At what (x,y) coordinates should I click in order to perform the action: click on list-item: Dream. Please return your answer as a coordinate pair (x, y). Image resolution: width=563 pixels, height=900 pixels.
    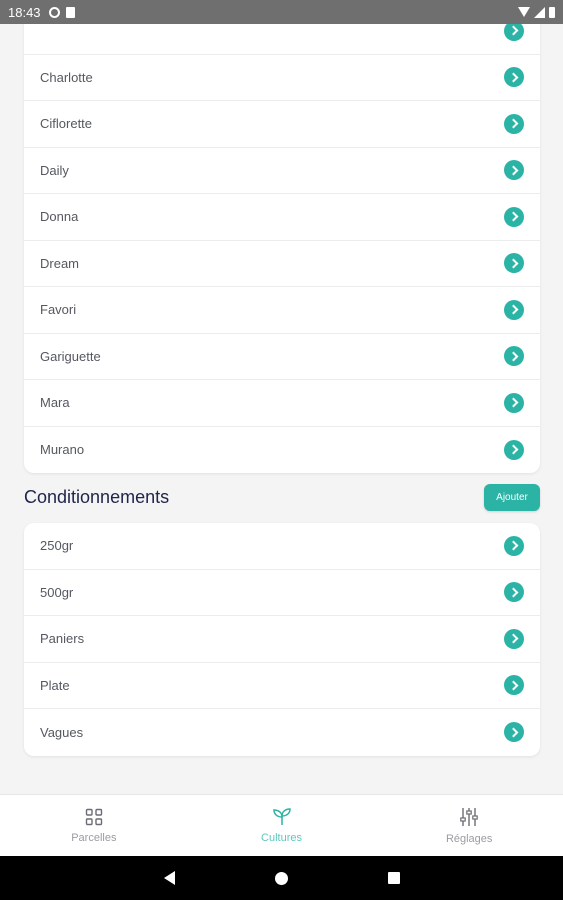
    Looking at the image, I should click on (282, 264).